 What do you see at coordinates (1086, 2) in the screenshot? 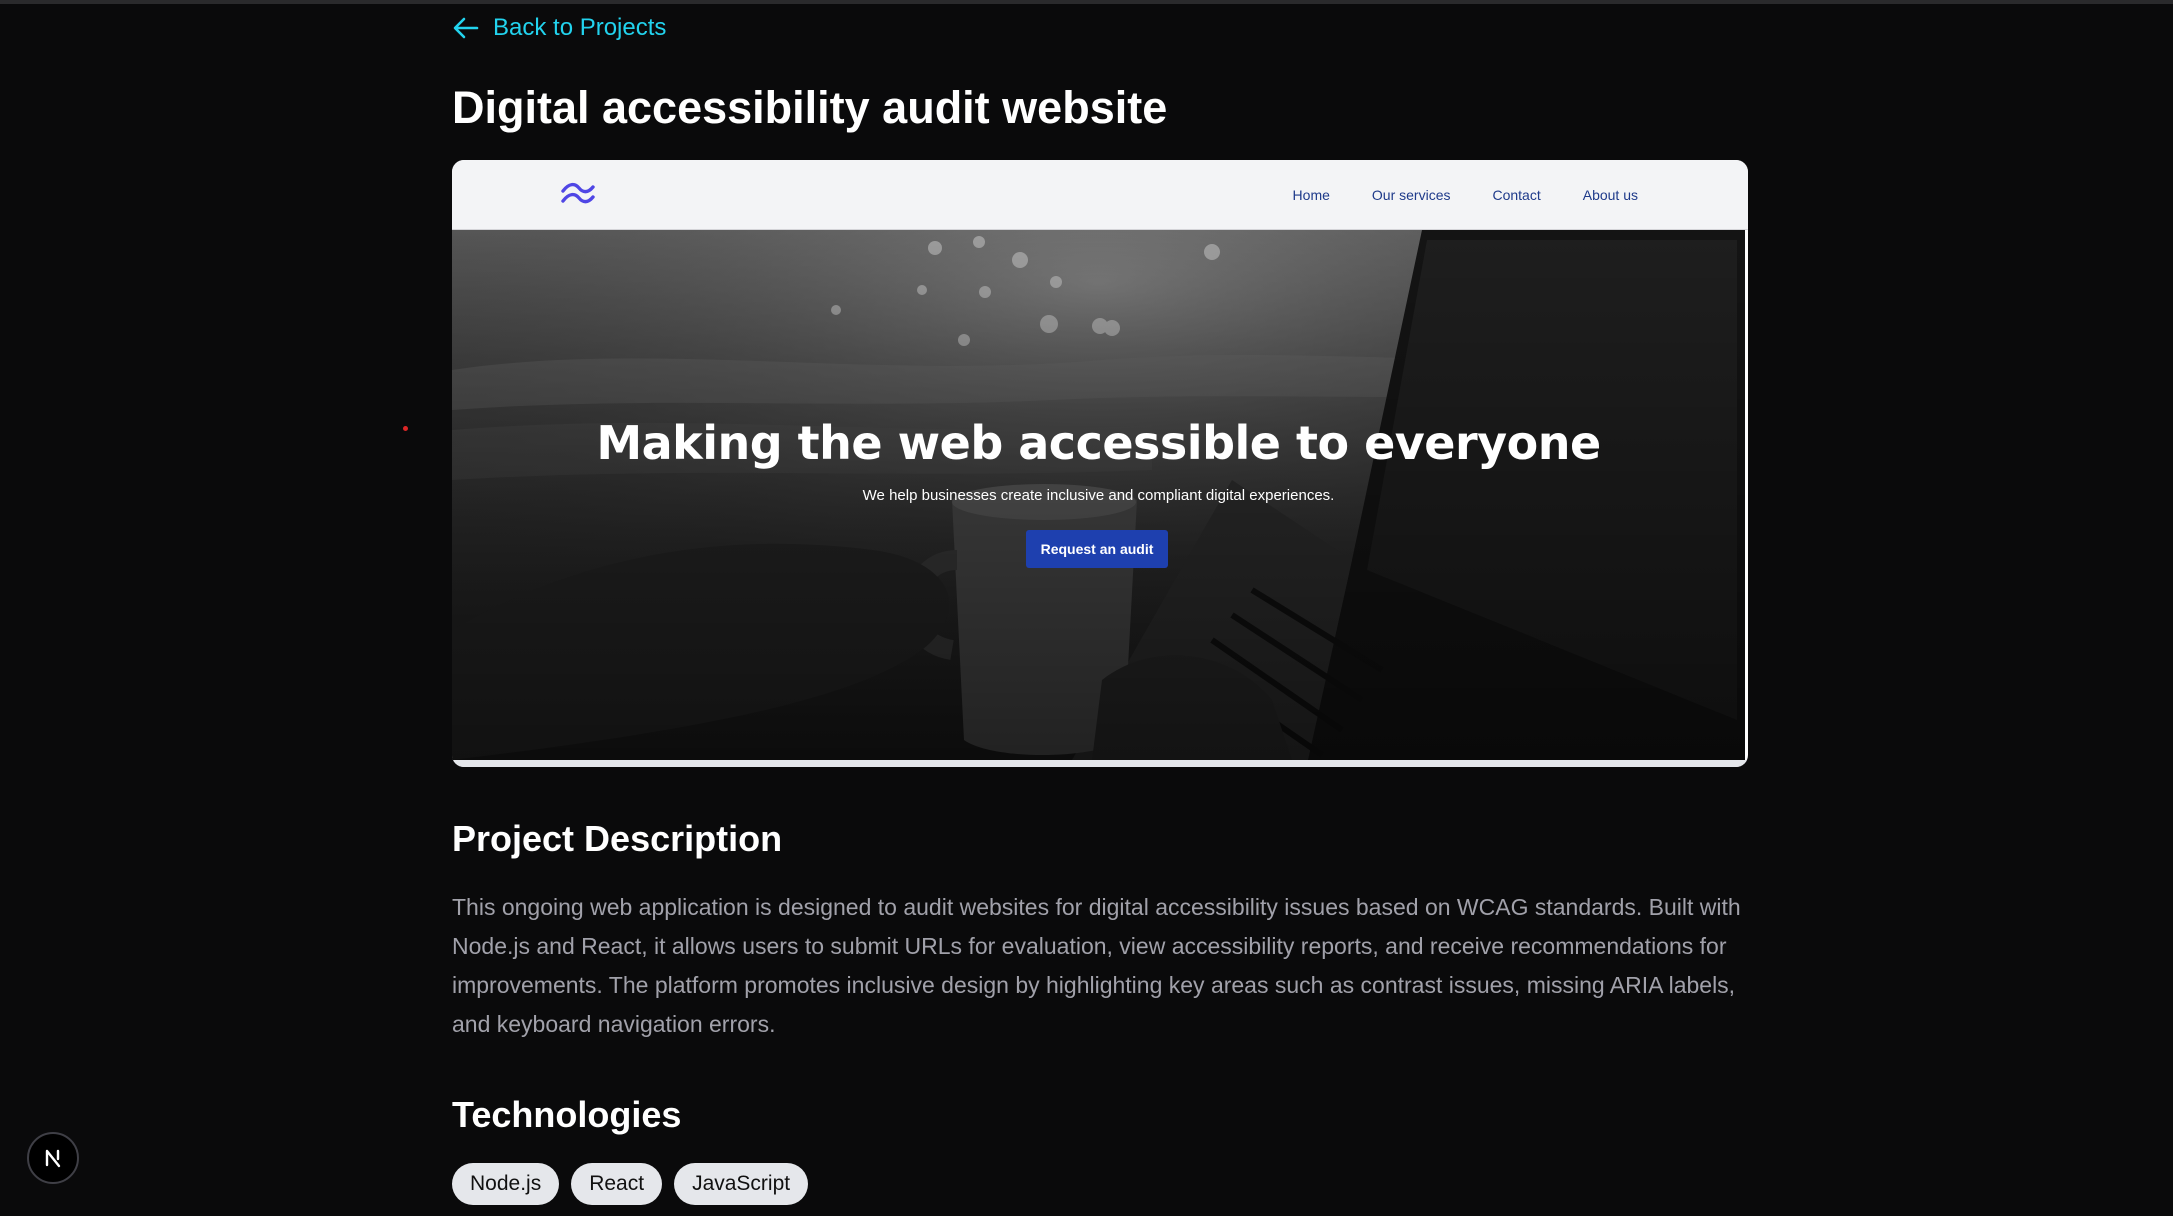
I see `browser-top-strip` at bounding box center [1086, 2].